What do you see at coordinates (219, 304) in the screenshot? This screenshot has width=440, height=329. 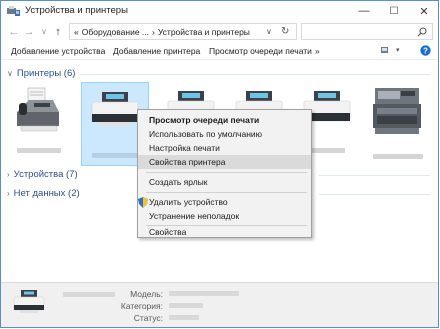 I see `details-pane: Модель: Категория: Статус:` at bounding box center [219, 304].